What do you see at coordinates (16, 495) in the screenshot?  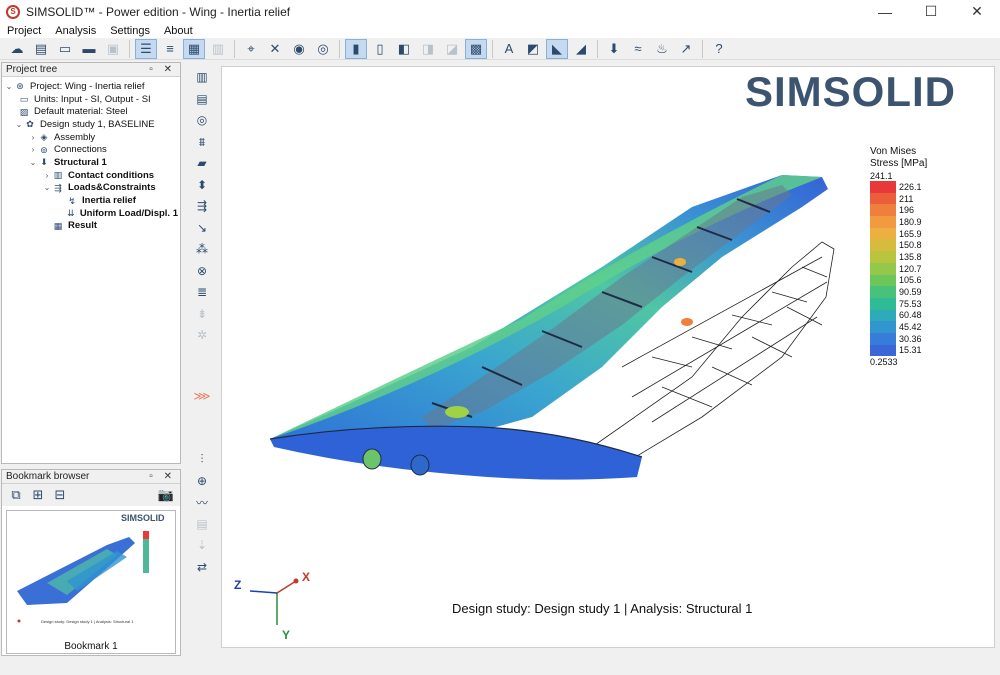 I see `bookmark-copy-icon: ⧉` at bounding box center [16, 495].